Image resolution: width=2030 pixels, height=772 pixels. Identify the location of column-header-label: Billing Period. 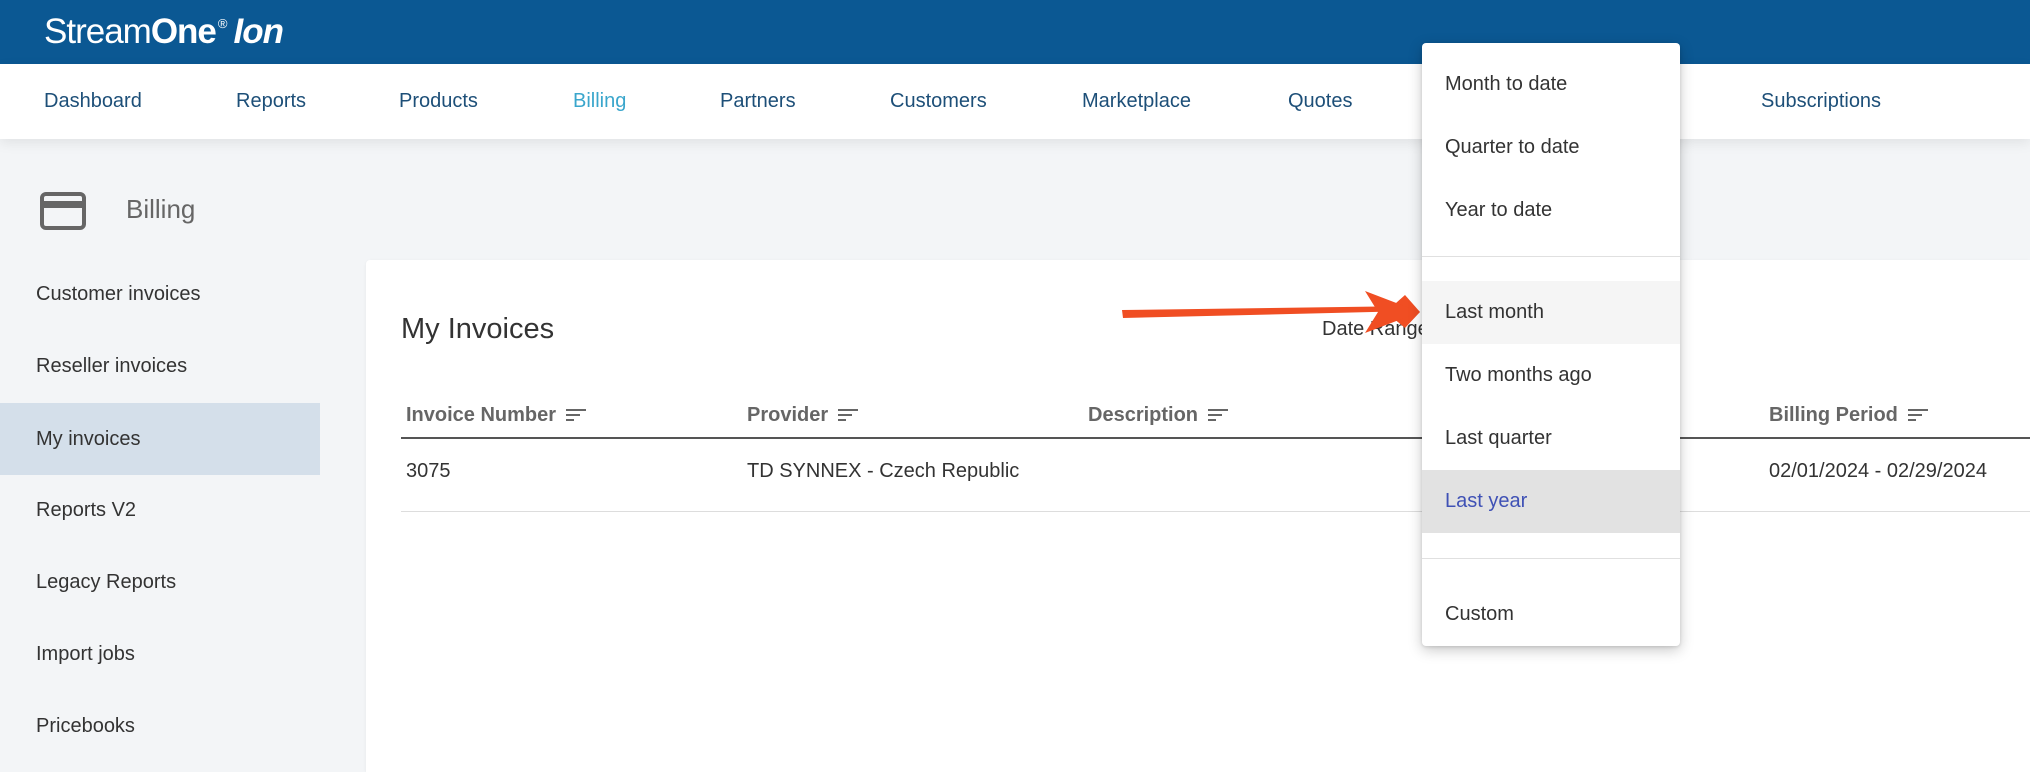
(1833, 414).